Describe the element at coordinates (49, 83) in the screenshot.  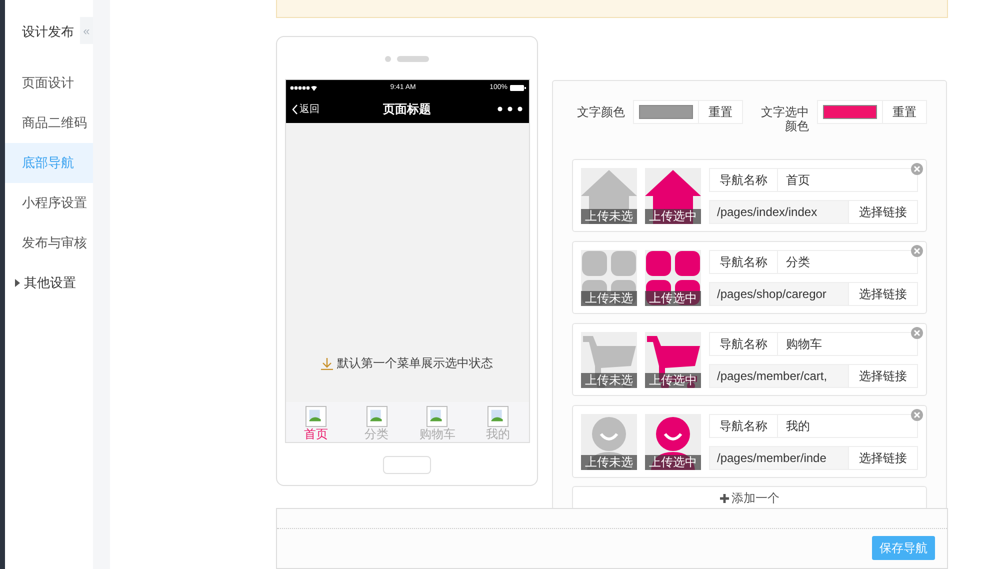
I see `sidebar-item: 页面设计` at that location.